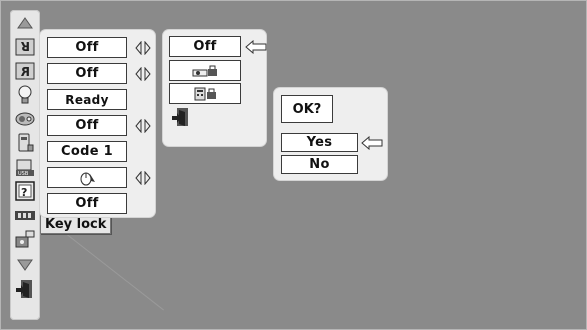 This screenshot has height=330, width=587. I want to click on key-lock-remote-option, so click(205, 93).